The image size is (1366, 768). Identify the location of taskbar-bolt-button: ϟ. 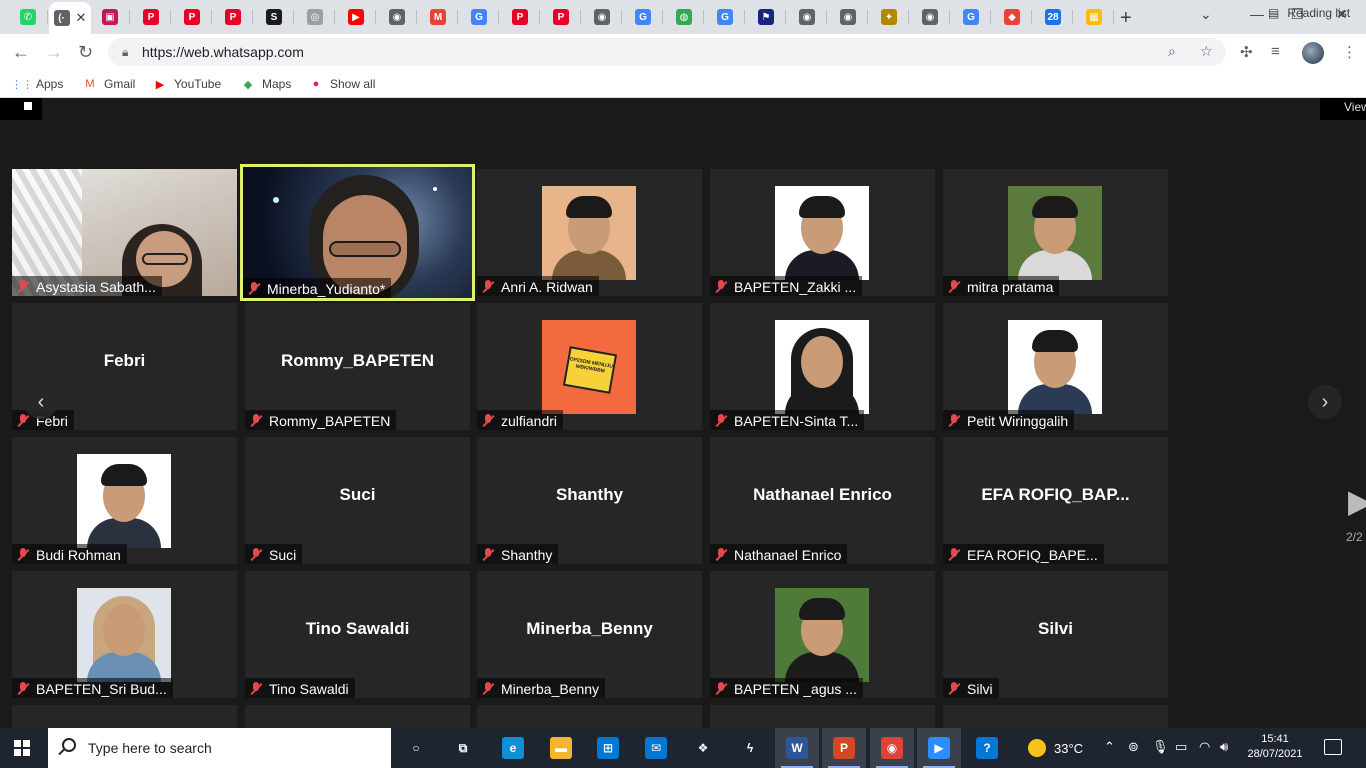
(750, 748).